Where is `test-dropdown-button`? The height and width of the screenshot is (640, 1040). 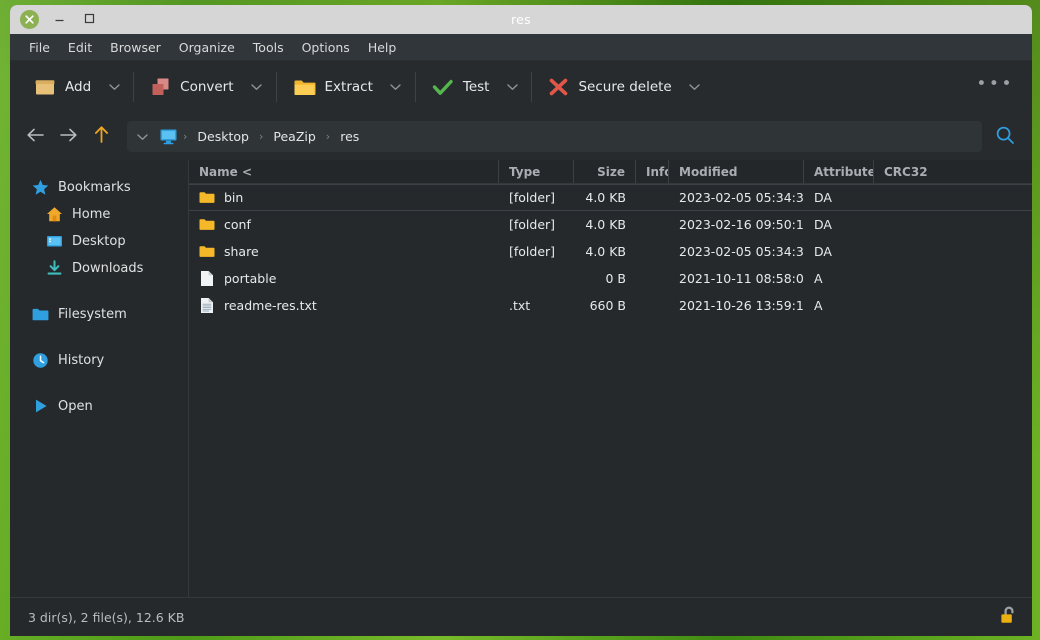
test-dropdown-button is located at coordinates (512, 87).